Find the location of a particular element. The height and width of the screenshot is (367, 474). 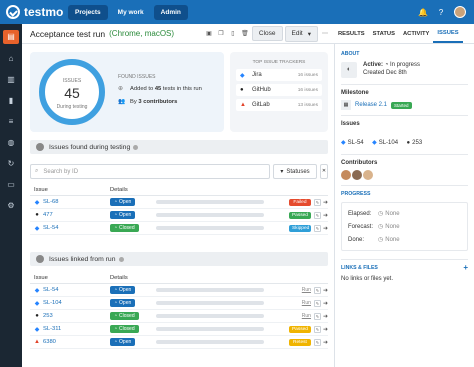

issue-link: SL-68 is located at coordinates (50, 202).